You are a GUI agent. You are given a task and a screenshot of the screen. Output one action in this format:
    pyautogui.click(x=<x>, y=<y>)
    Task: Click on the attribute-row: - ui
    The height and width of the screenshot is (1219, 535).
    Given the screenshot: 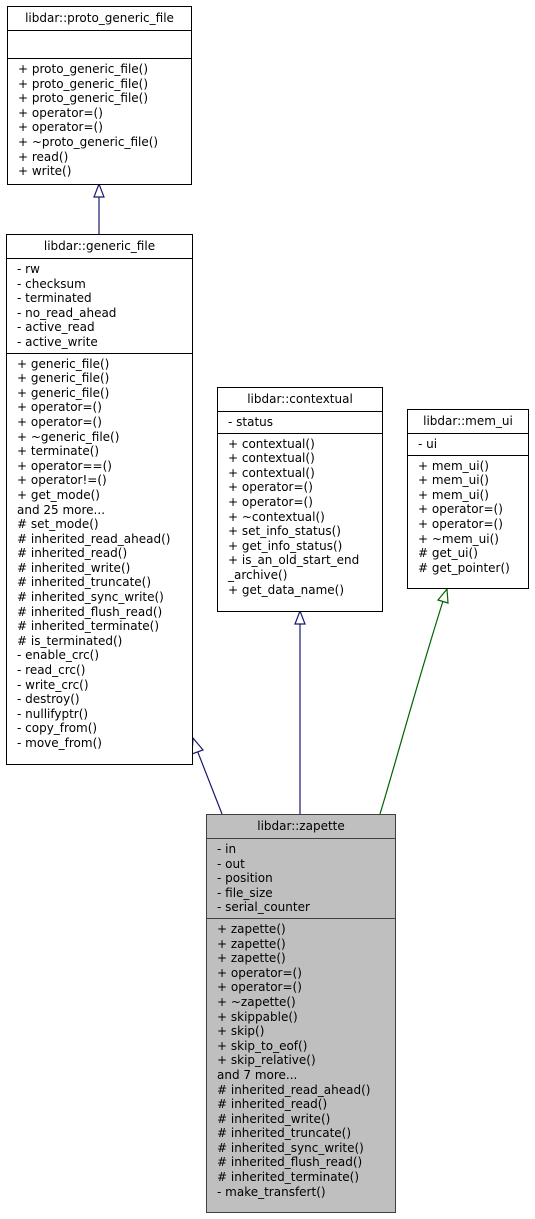 What is the action you would take?
    pyautogui.click(x=428, y=444)
    